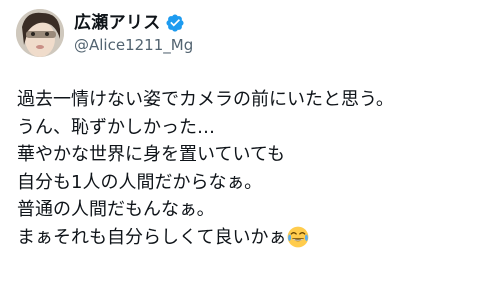 Image resolution: width=495 pixels, height=281 pixels. I want to click on tweet-line-6: まぁそれも自分らしくて良いかぁ, so click(152, 237).